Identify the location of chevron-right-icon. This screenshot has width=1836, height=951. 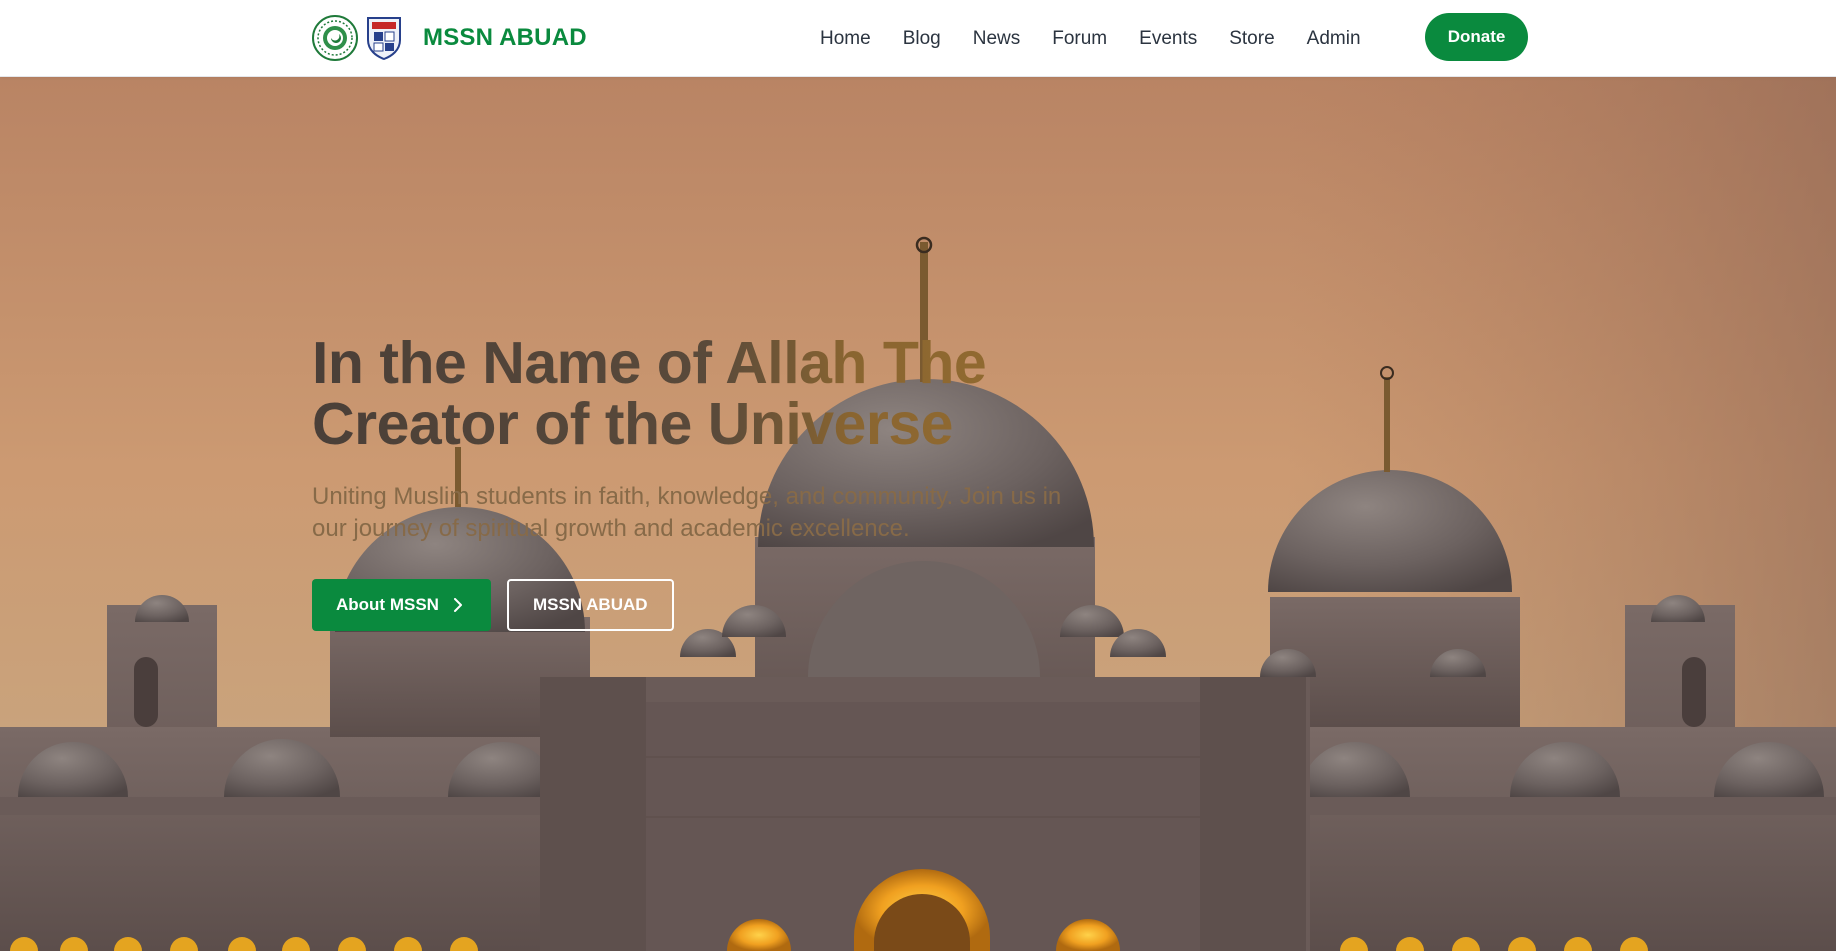
(457, 605).